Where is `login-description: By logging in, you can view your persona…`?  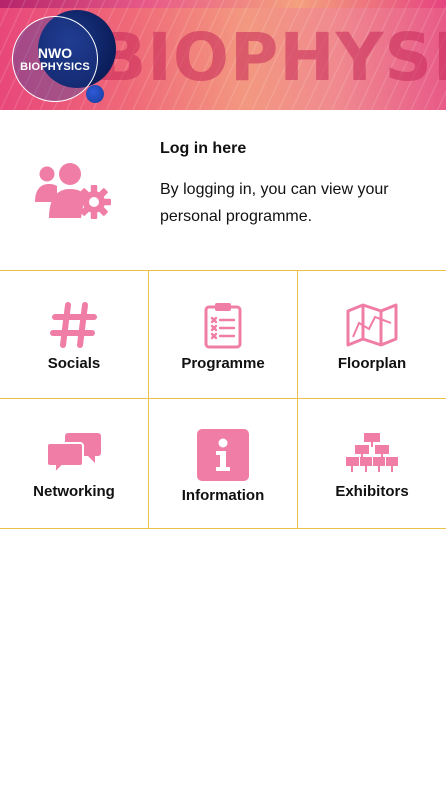 login-description: By logging in, you can view your persona… is located at coordinates (274, 203).